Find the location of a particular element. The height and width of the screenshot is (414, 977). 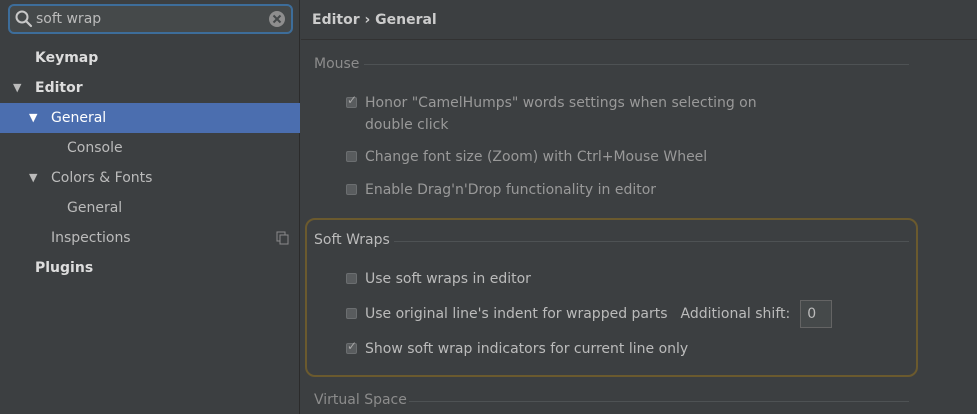

tree-item-editor-general: ▼ General is located at coordinates (150, 118).